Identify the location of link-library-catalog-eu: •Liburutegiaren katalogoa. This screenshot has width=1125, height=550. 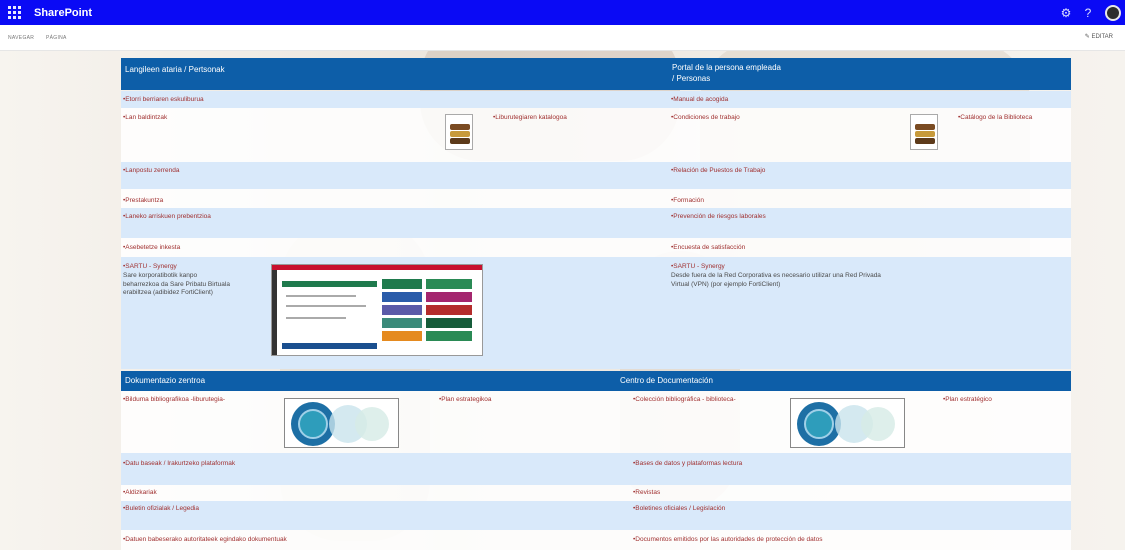
(530, 117).